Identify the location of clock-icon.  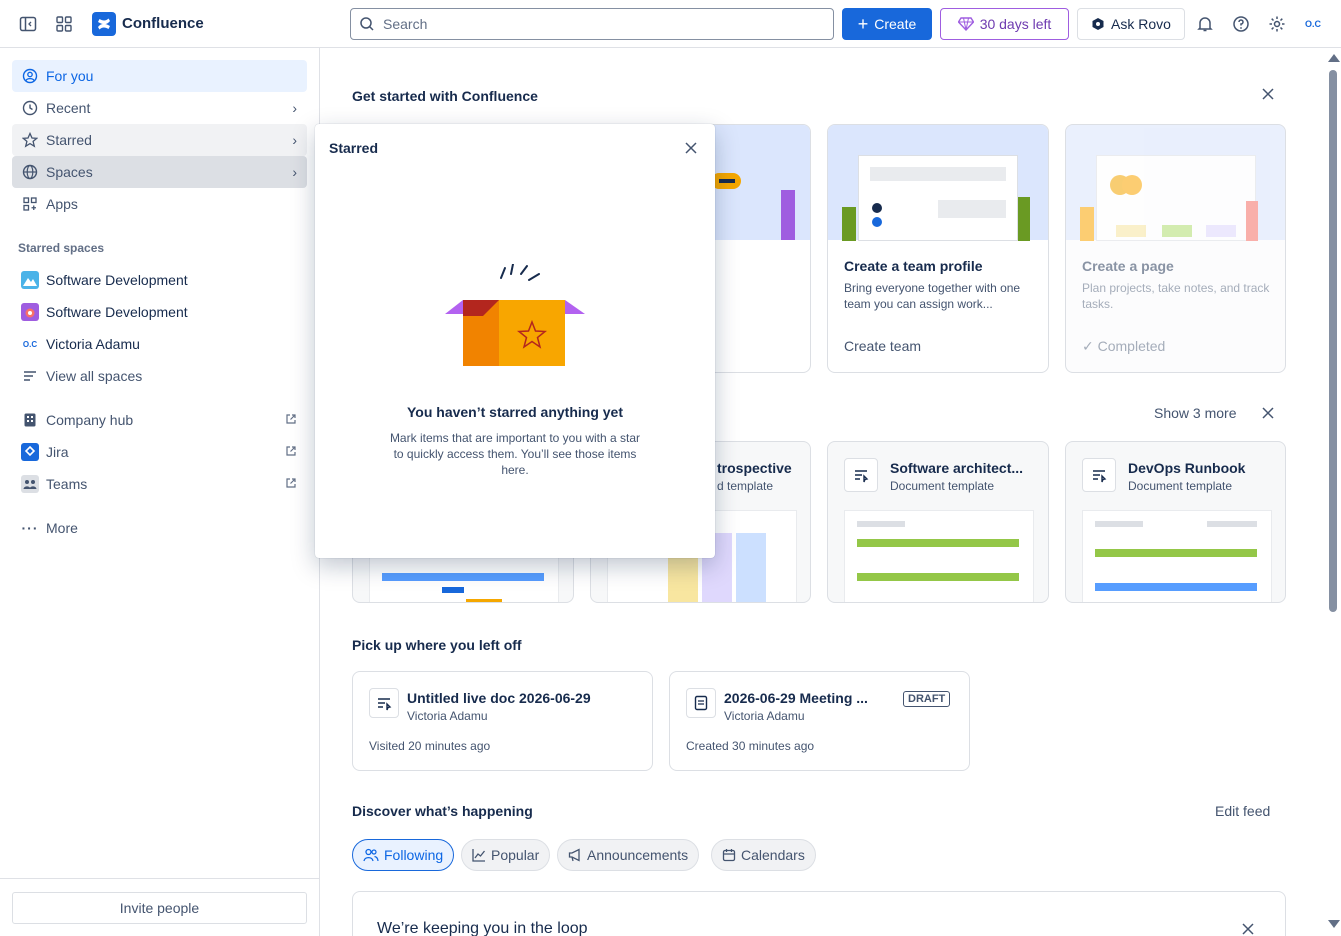
(30, 108).